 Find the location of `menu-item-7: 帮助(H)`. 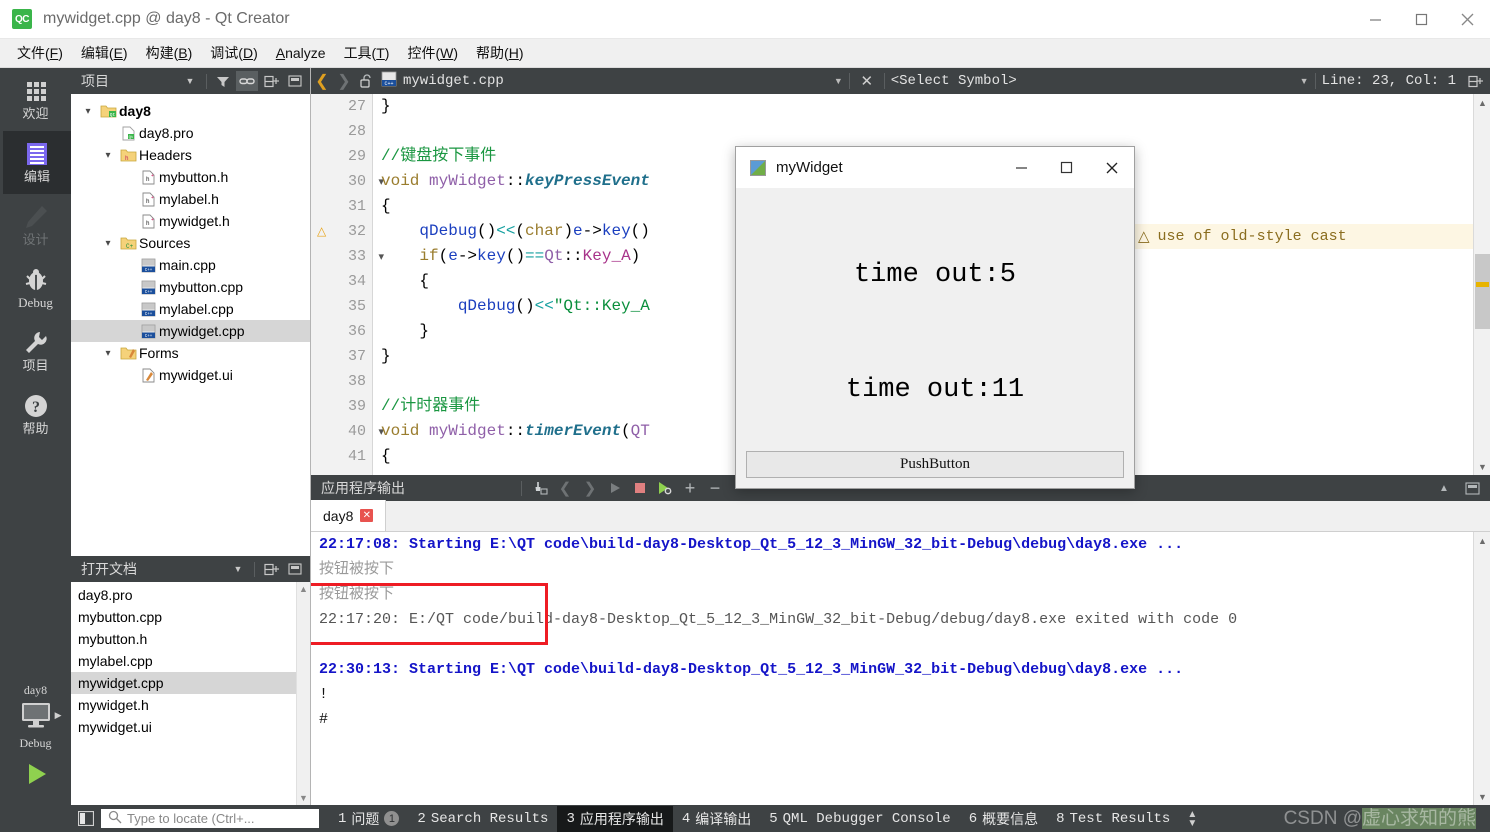

menu-item-7: 帮助(H) is located at coordinates (499, 53).